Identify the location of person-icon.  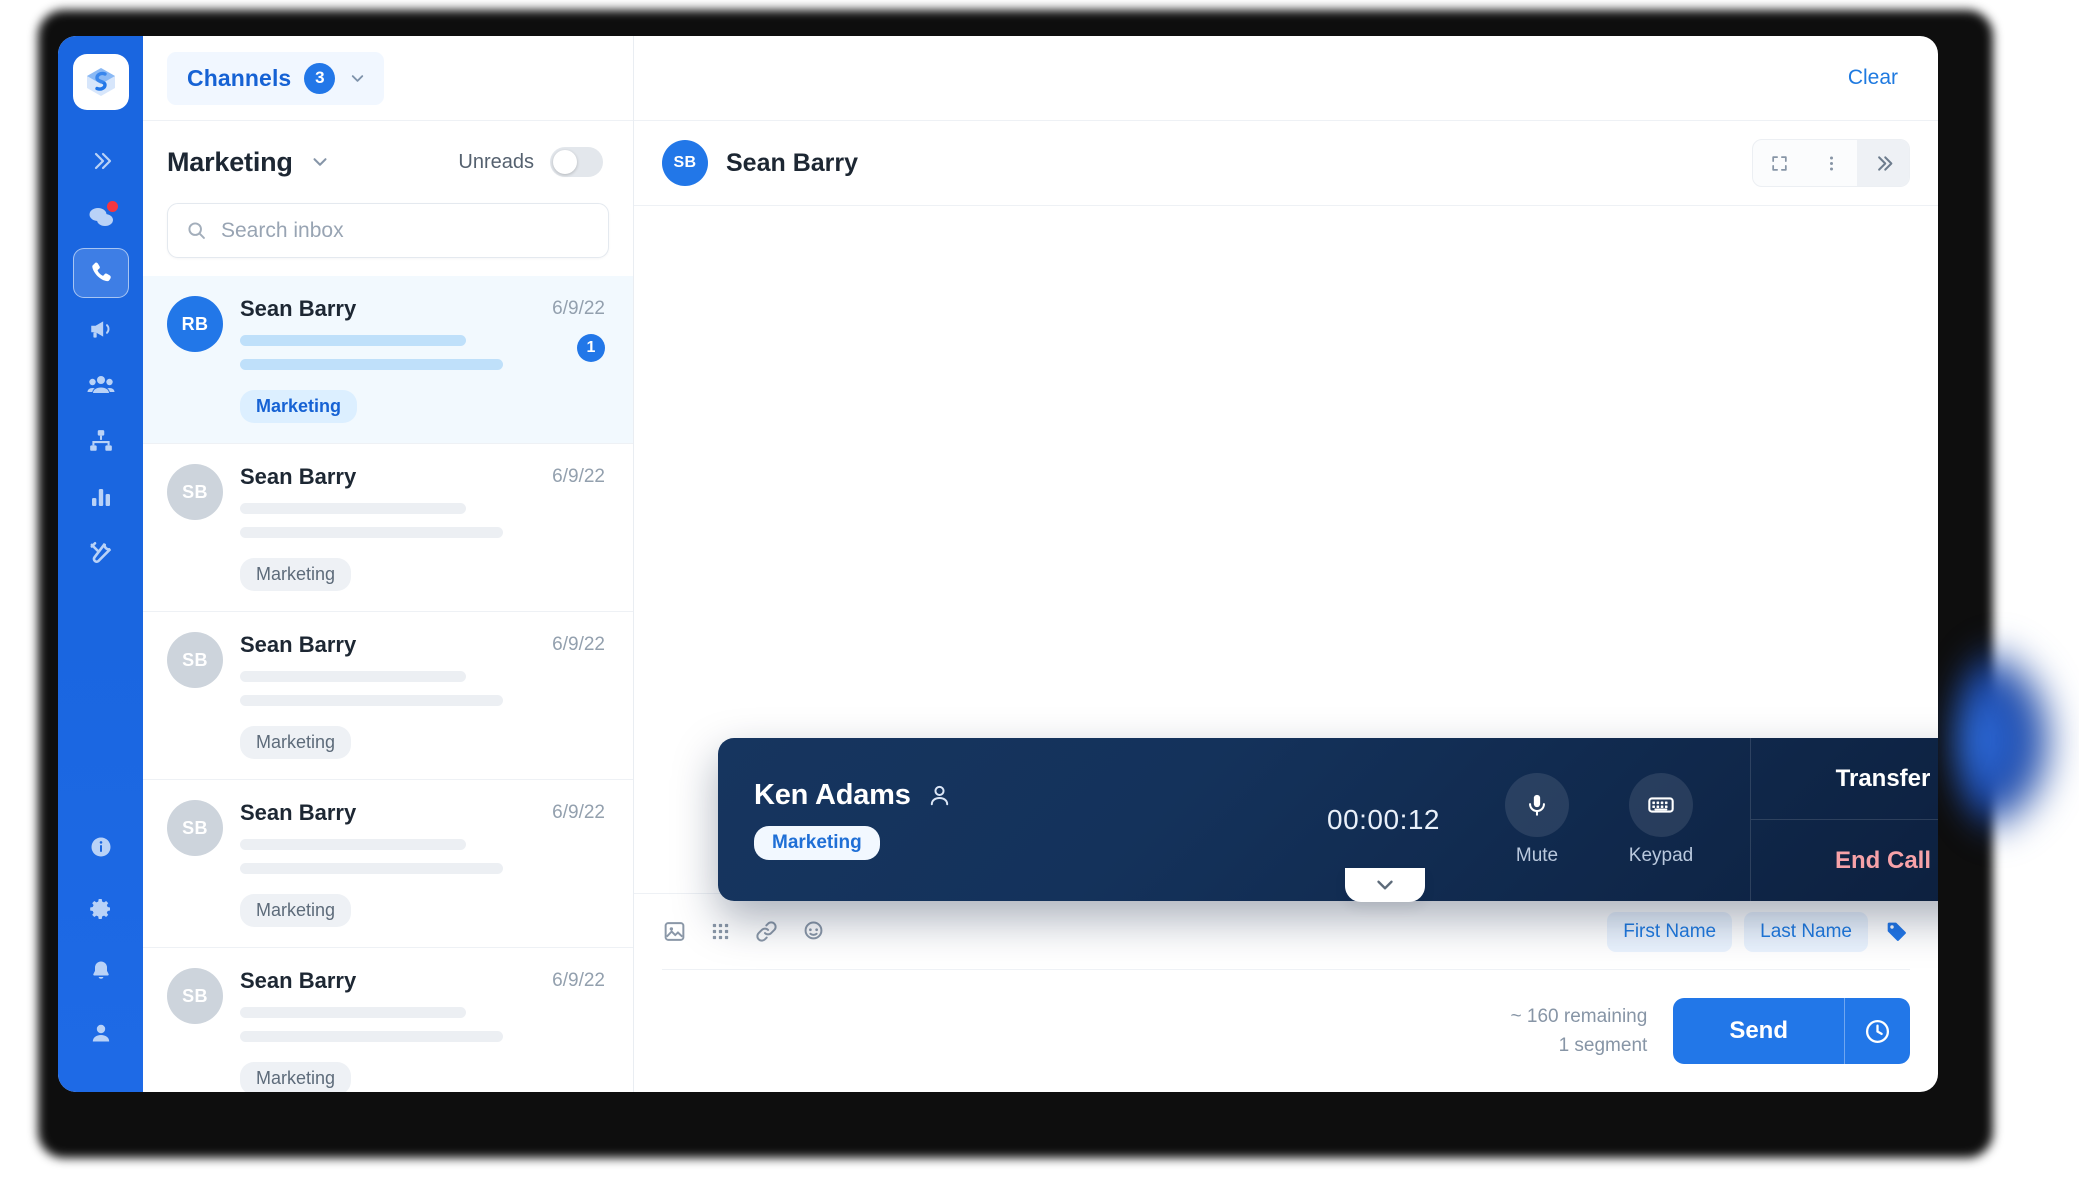
(939, 795).